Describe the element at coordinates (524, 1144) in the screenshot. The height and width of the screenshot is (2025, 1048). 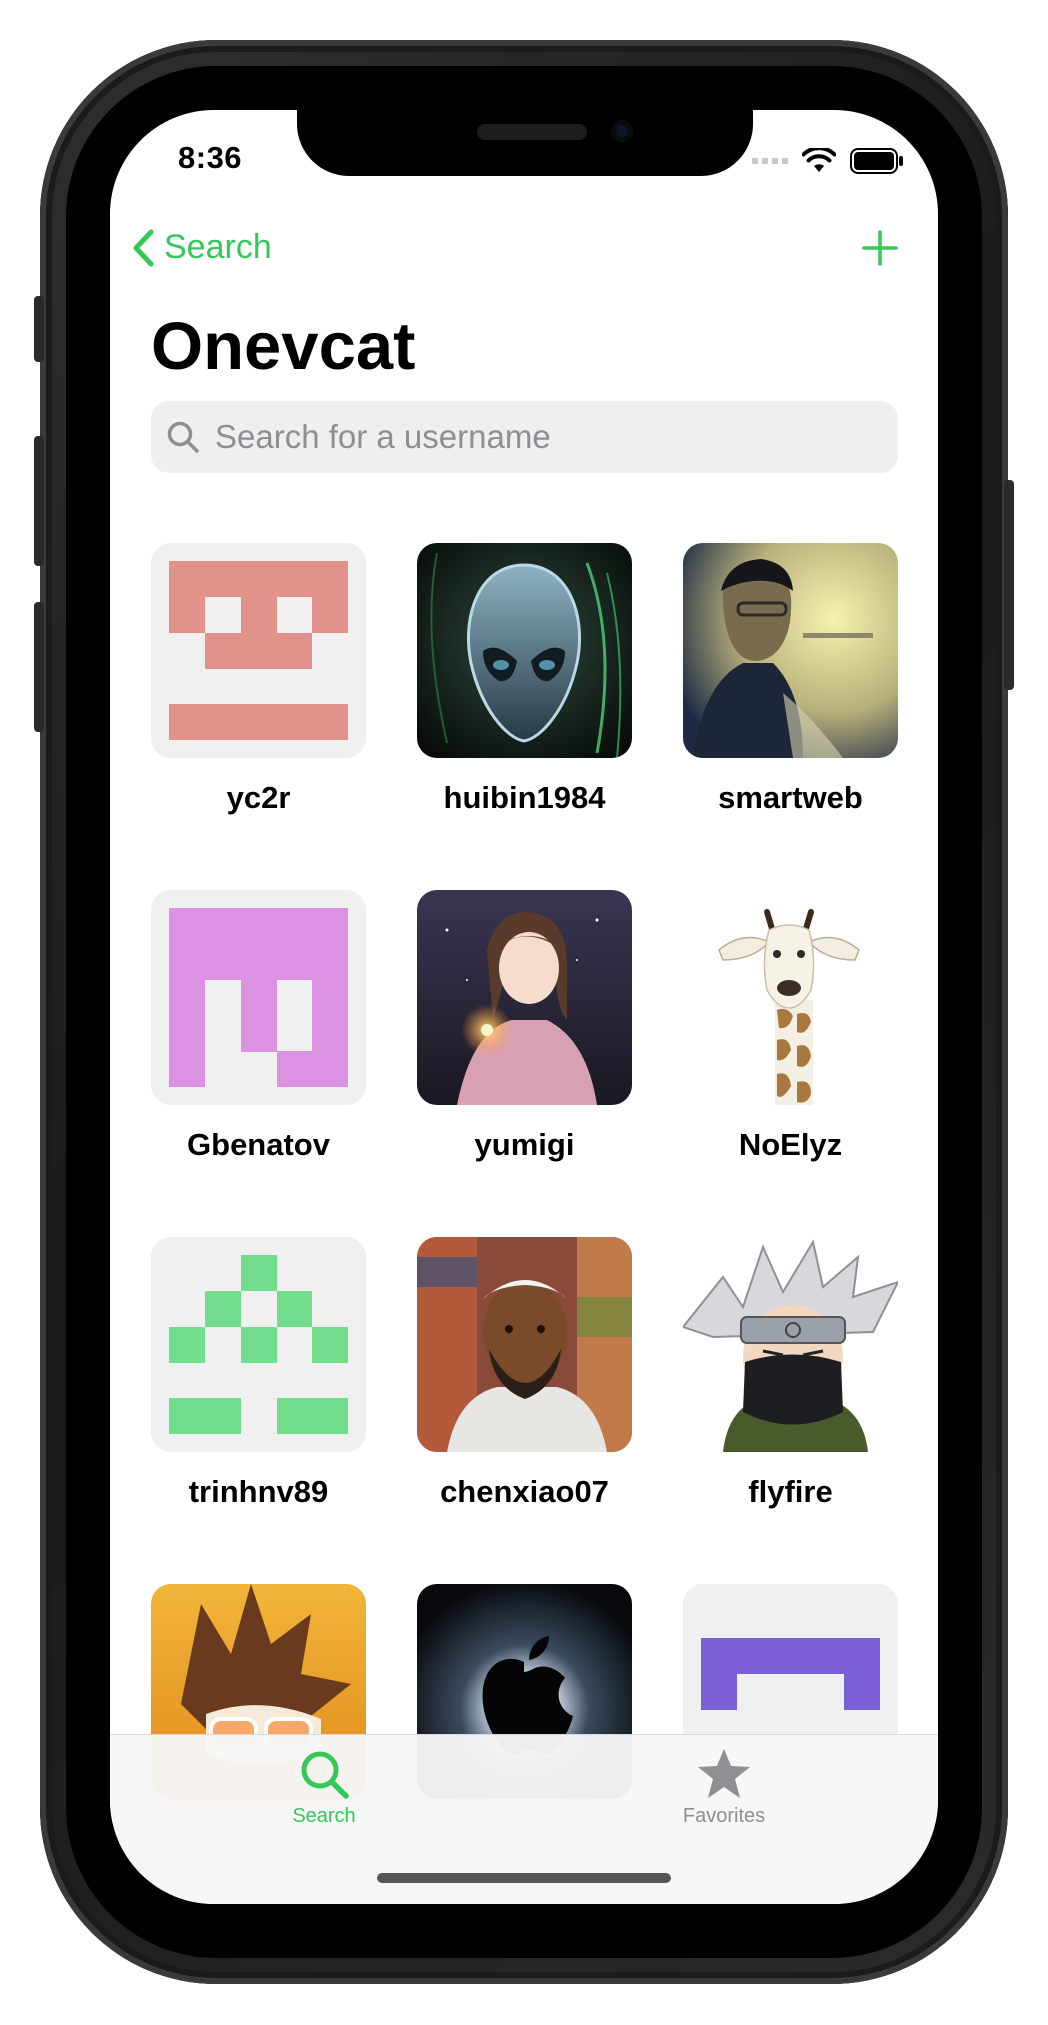
I see `username: yumigi` at that location.